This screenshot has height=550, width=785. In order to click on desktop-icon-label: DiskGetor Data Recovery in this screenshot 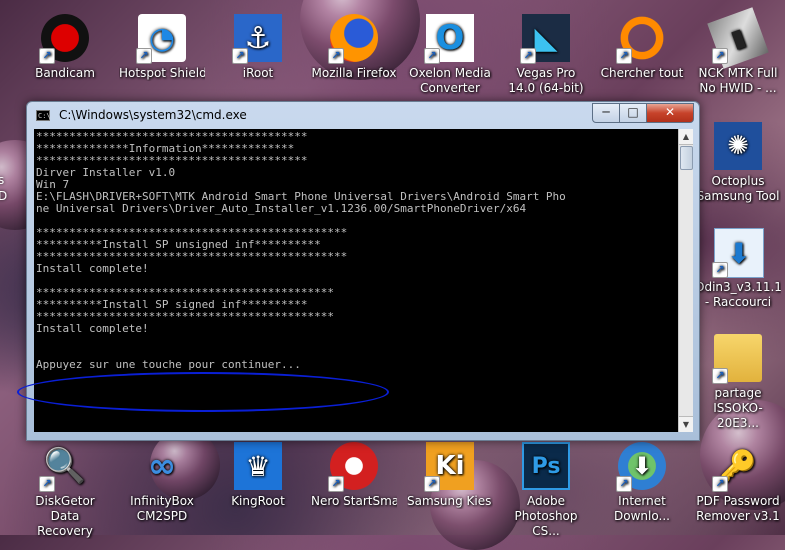, I will do `click(65, 516)`.